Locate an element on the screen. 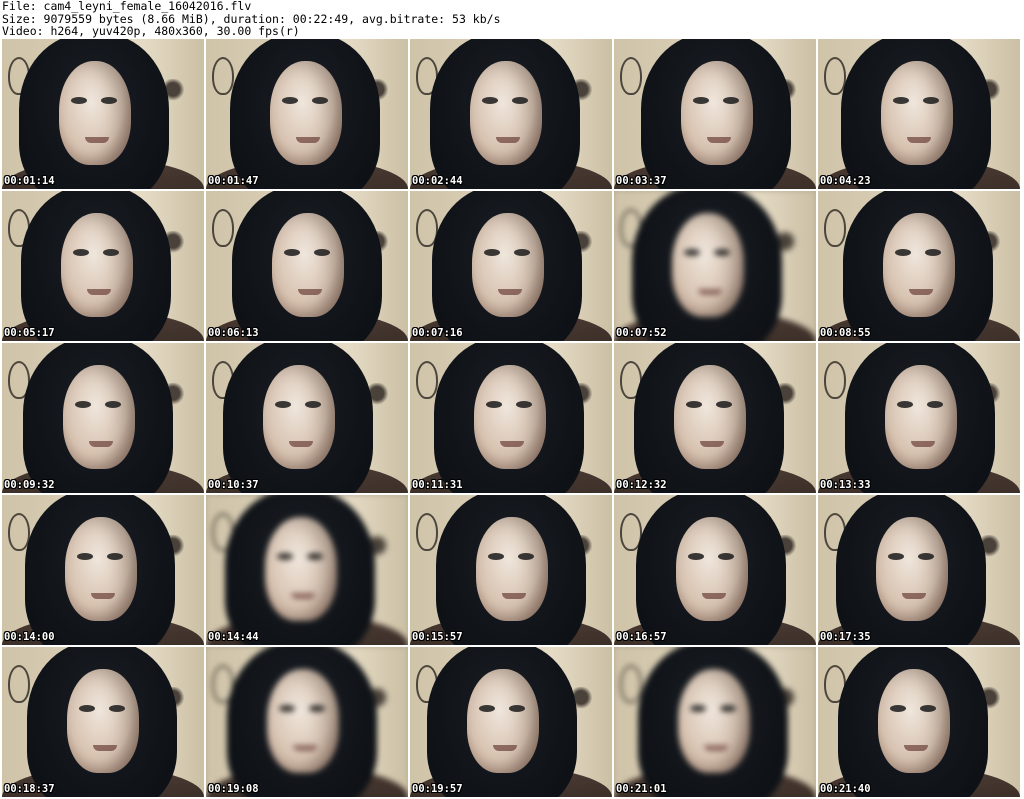 The image size is (1024, 799). video-frame-thumbnail: 00:08:55 is located at coordinates (919, 266).